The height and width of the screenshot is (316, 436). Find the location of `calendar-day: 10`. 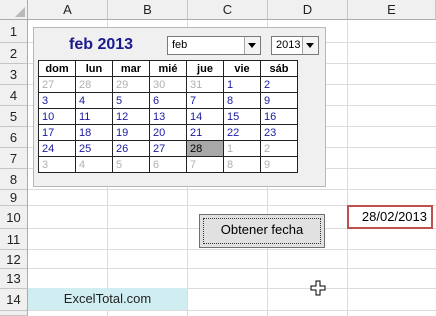

calendar-day: 10 is located at coordinates (57, 116).